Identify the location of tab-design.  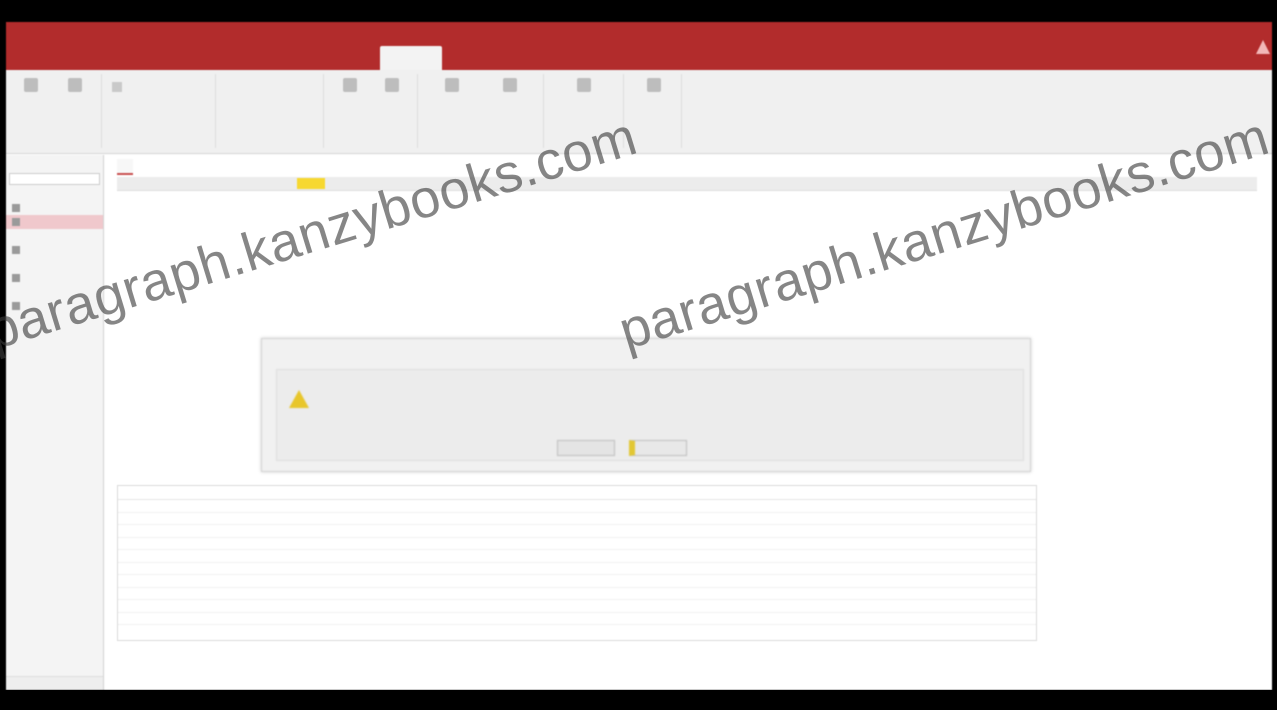
(411, 58).